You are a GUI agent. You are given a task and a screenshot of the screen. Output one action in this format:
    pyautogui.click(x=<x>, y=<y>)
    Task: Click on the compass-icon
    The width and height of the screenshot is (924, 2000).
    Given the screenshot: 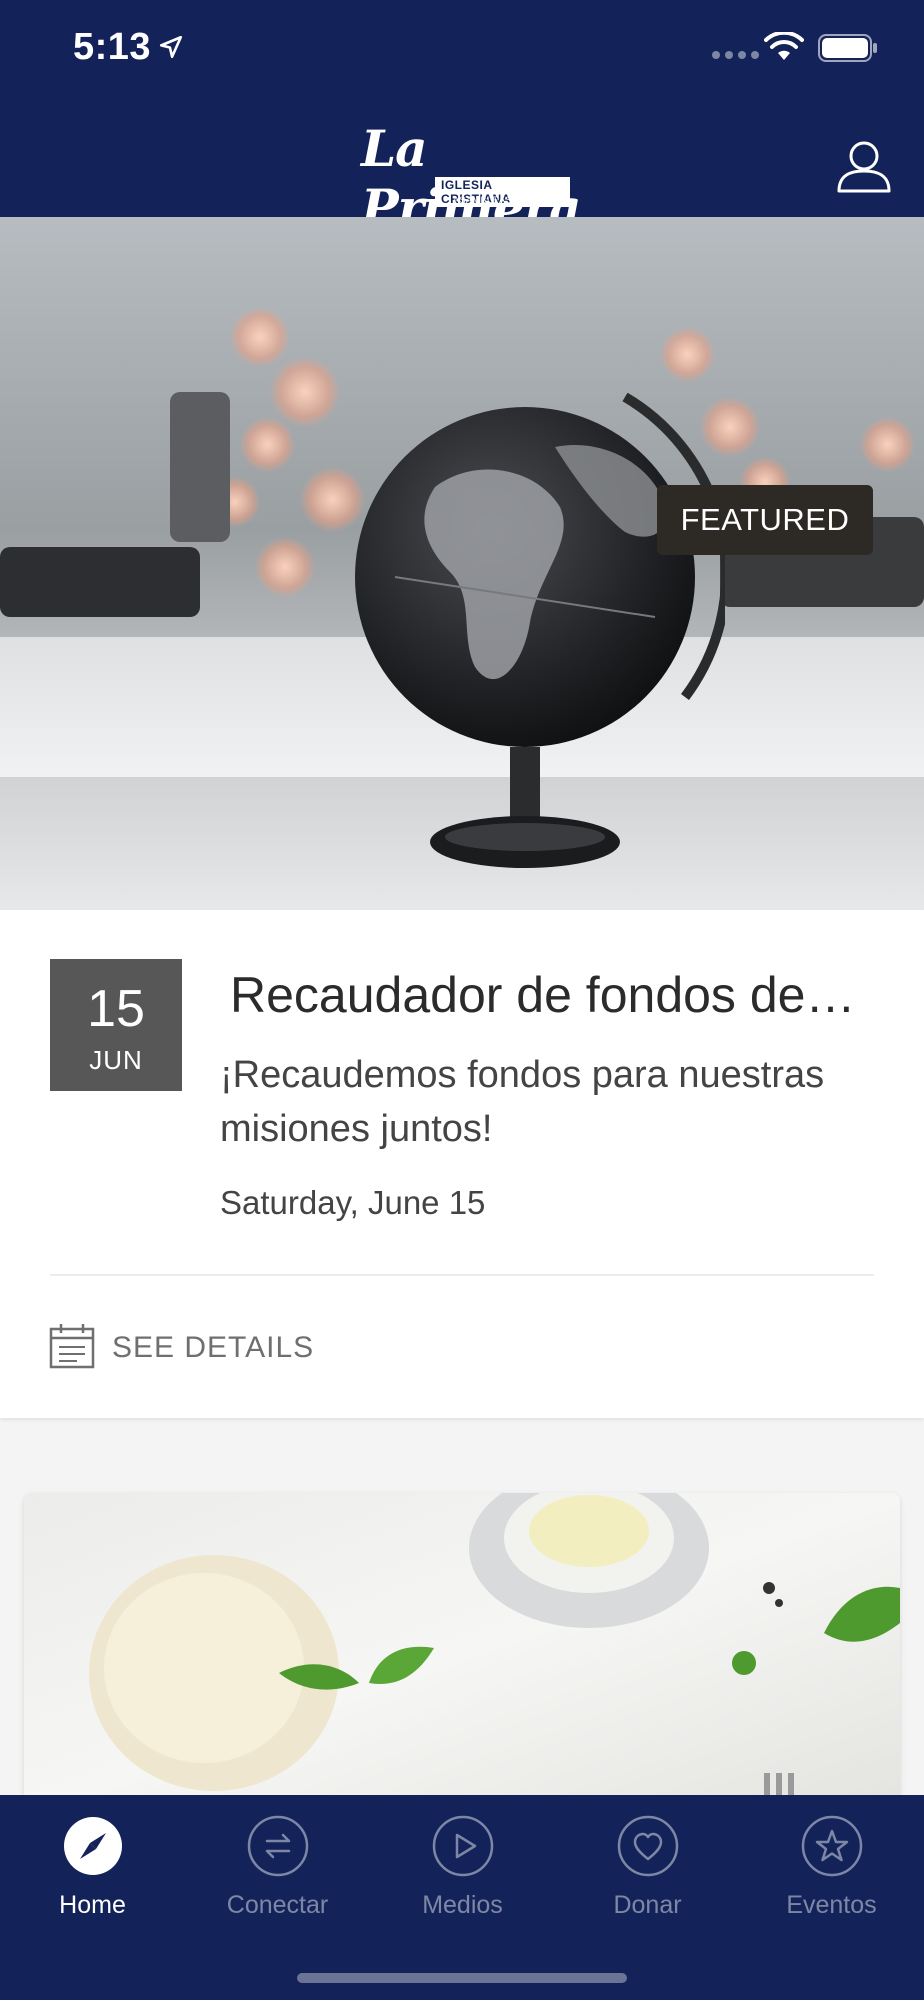 What is the action you would take?
    pyautogui.click(x=92, y=1846)
    